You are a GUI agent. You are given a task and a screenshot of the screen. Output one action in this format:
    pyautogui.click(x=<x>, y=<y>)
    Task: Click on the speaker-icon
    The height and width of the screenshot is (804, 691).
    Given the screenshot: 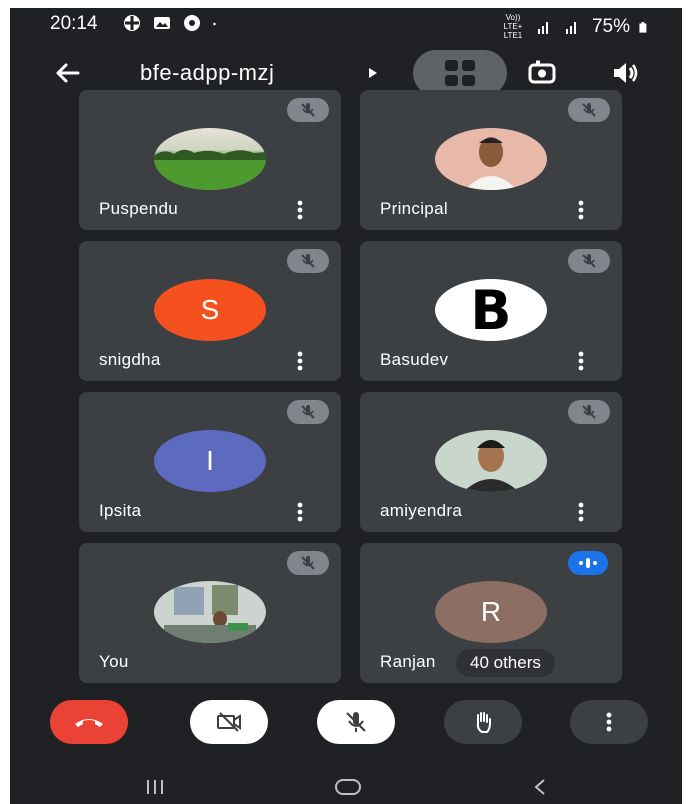 What is the action you would take?
    pyautogui.click(x=625, y=73)
    